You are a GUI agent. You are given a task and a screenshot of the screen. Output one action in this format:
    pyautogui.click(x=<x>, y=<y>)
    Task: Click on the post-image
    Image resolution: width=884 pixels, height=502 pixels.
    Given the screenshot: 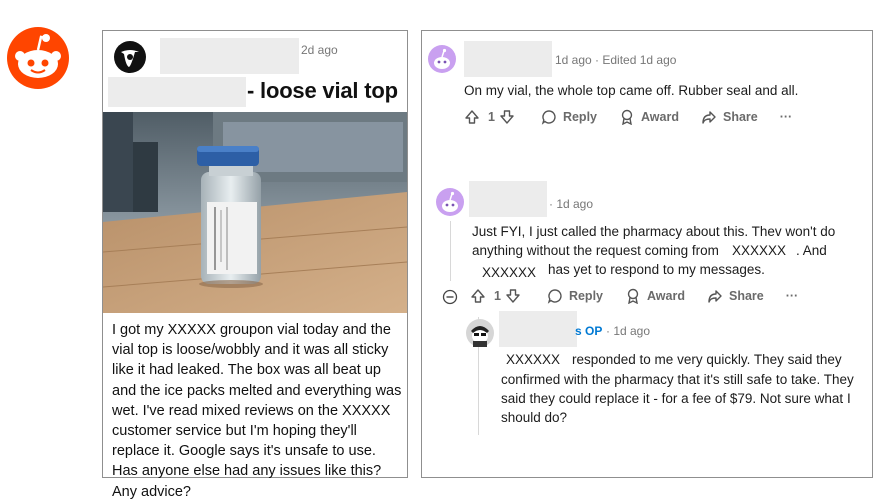 What is the action you would take?
    pyautogui.click(x=255, y=212)
    